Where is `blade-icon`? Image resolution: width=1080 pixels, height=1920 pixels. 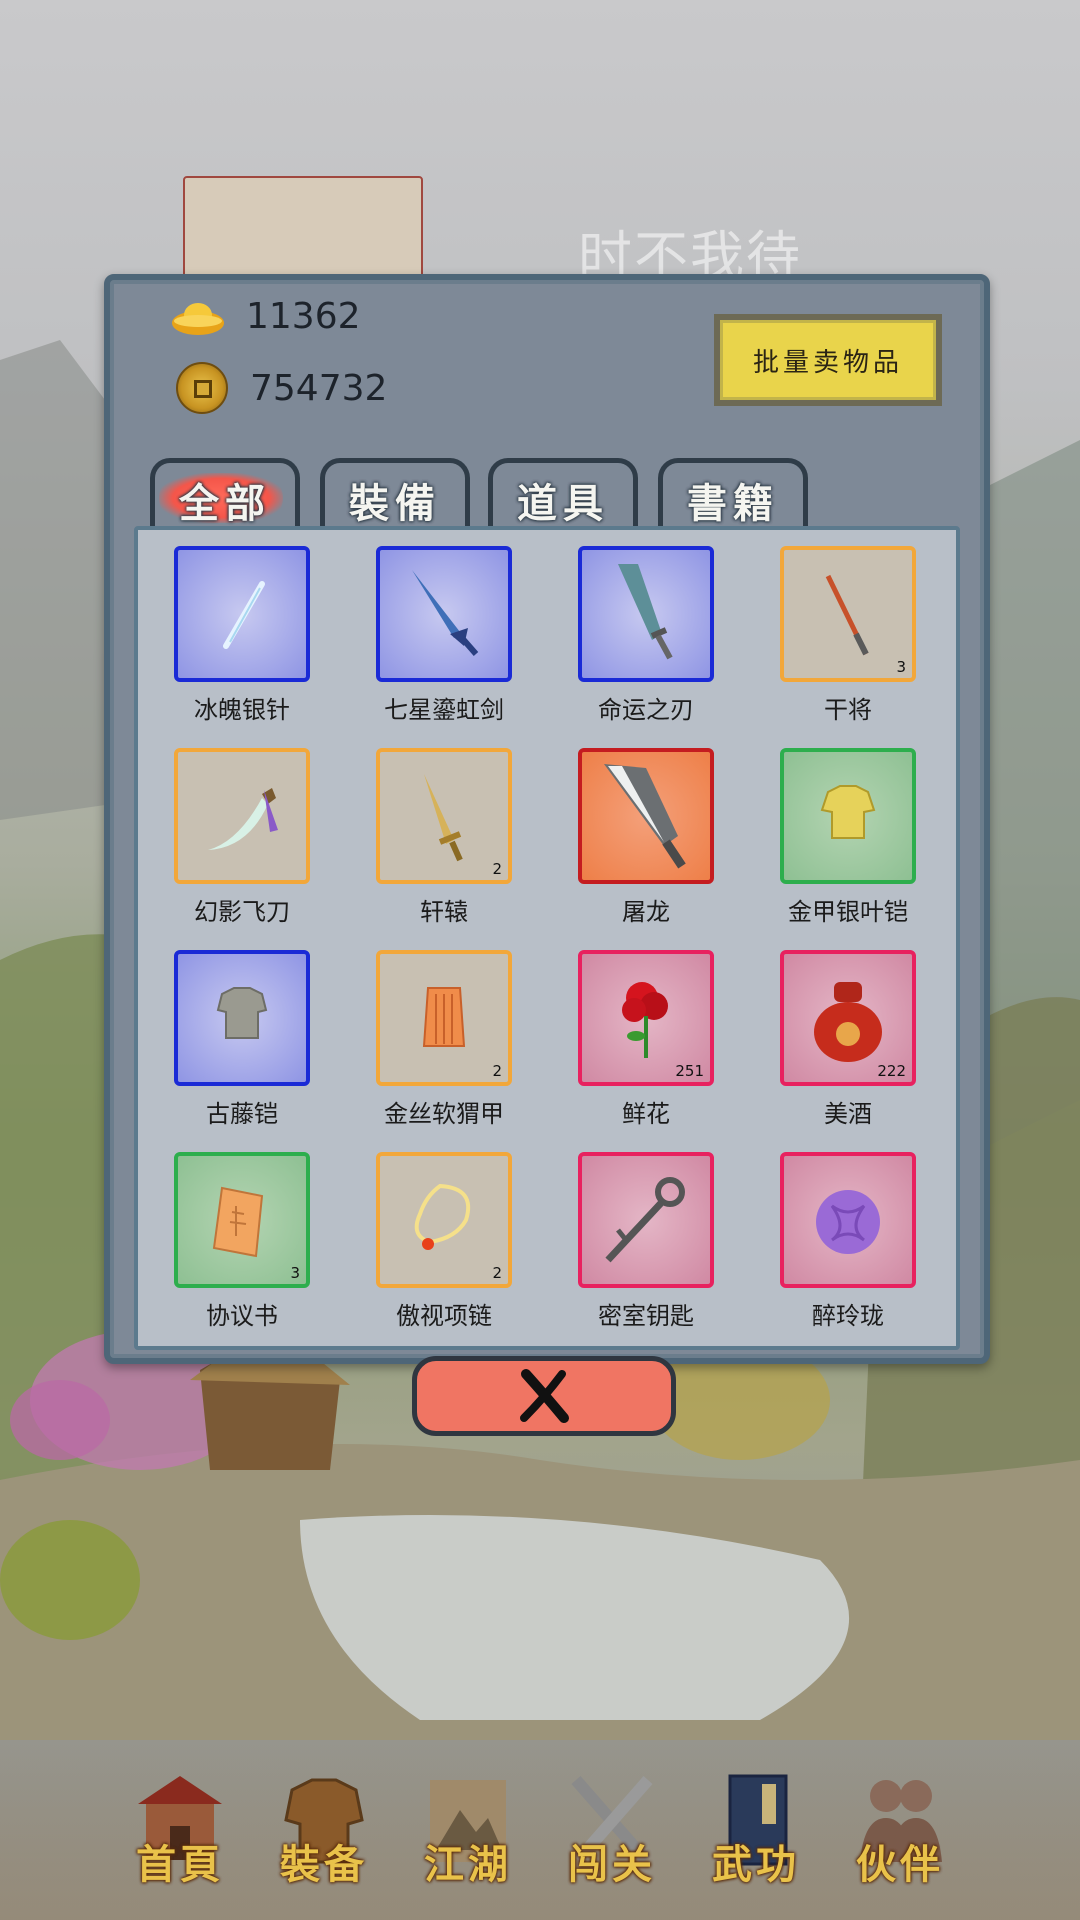 blade-icon is located at coordinates (645, 612).